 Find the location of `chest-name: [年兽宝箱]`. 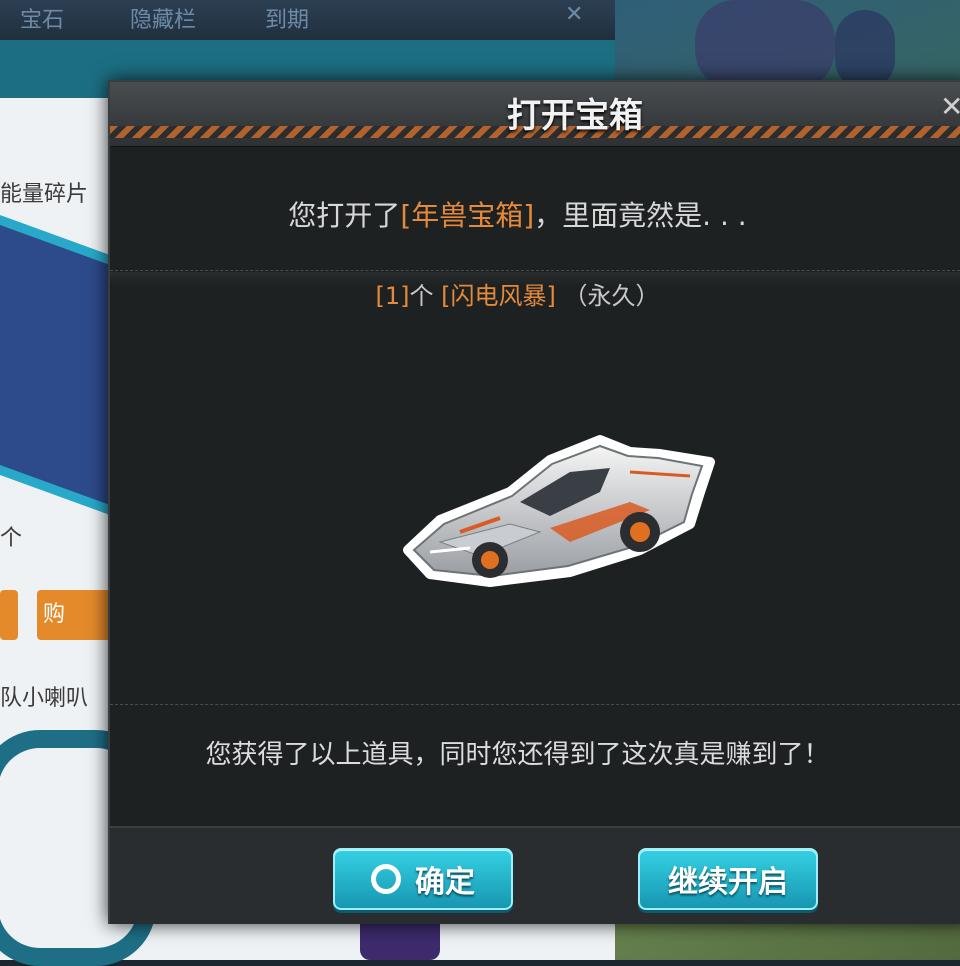

chest-name: [年兽宝箱] is located at coordinates (467, 215).